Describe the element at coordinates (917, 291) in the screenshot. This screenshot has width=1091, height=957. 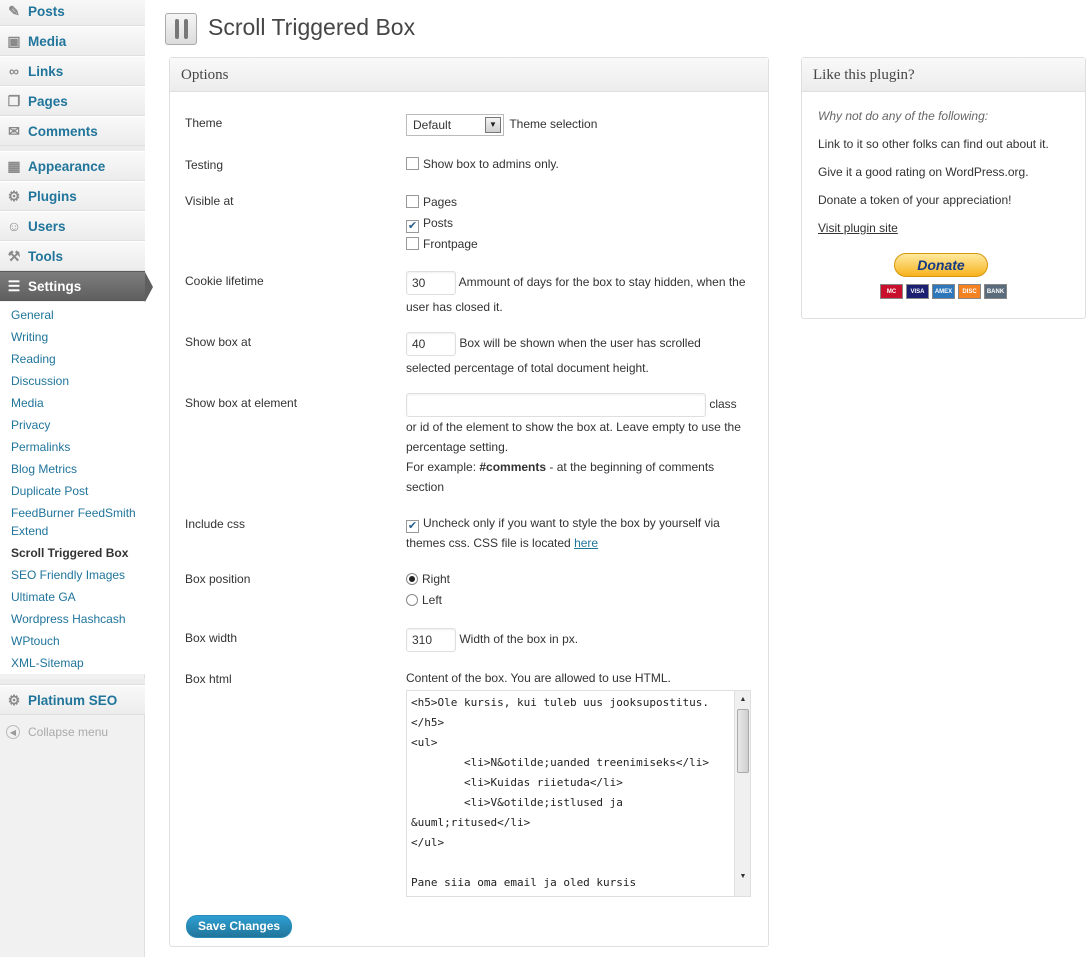
I see `visa-icon: VISA` at that location.